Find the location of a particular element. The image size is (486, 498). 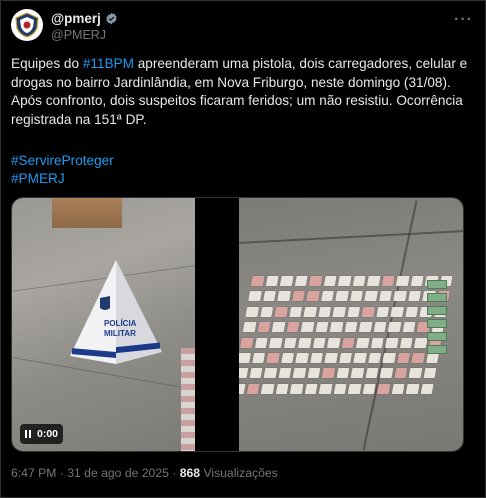

cone-label-1: POLÍCIA is located at coordinates (120, 323).